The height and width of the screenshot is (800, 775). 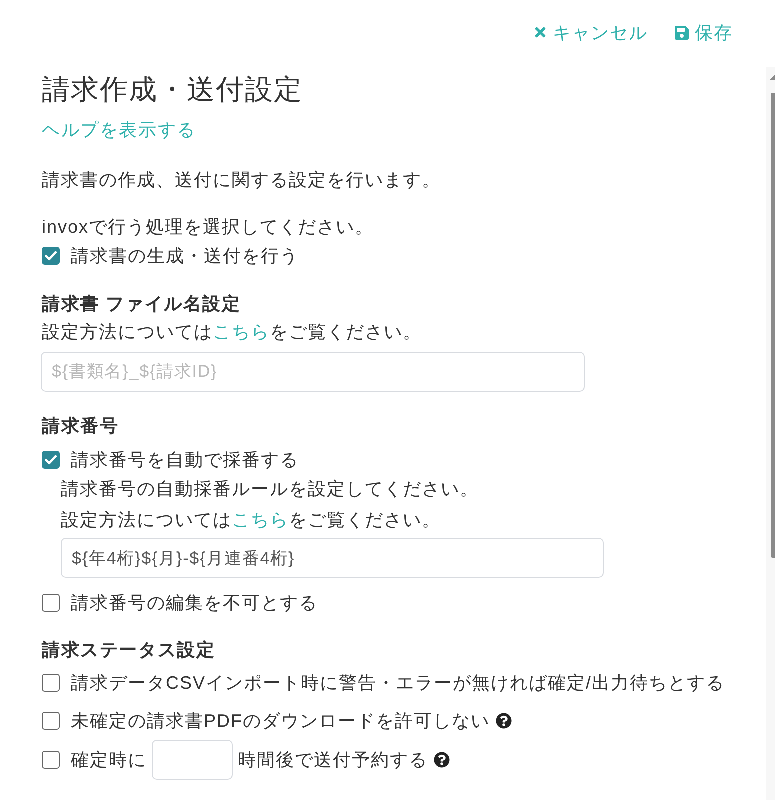 What do you see at coordinates (773, 325) in the screenshot?
I see `scrollbar-thumb` at bounding box center [773, 325].